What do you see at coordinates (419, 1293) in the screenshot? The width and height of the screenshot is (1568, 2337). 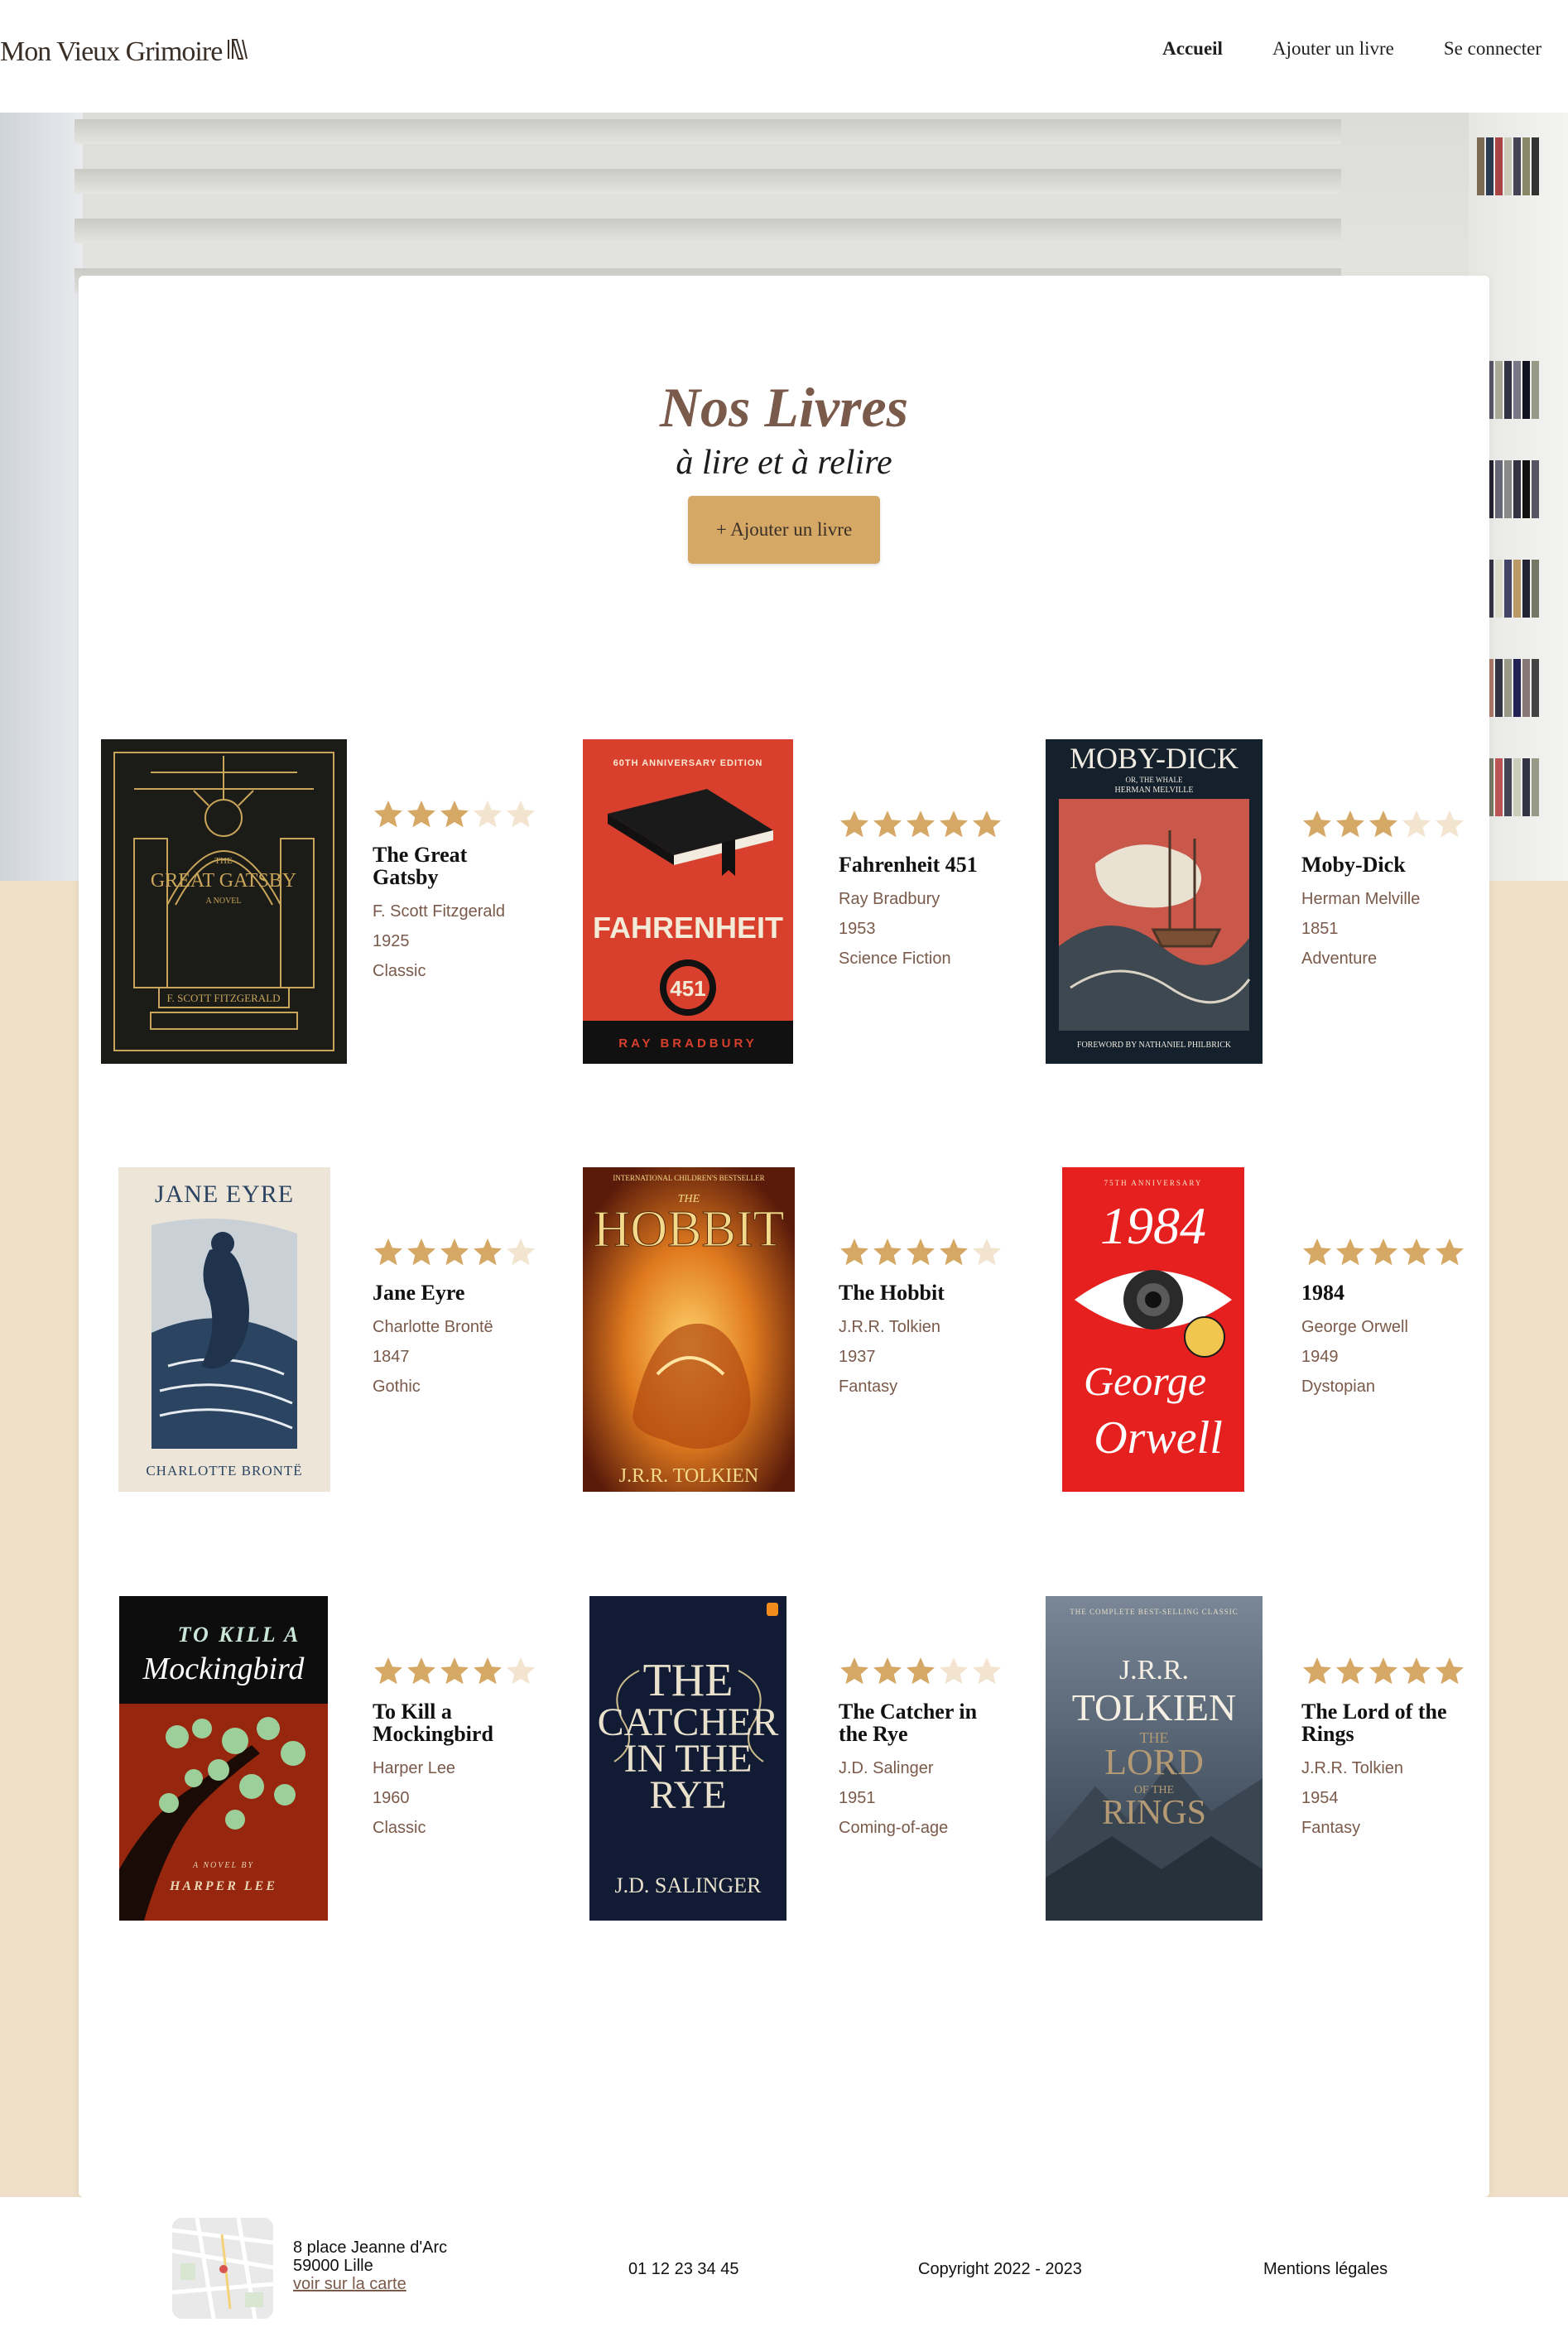 I see `book-title: Jane Eyre` at bounding box center [419, 1293].